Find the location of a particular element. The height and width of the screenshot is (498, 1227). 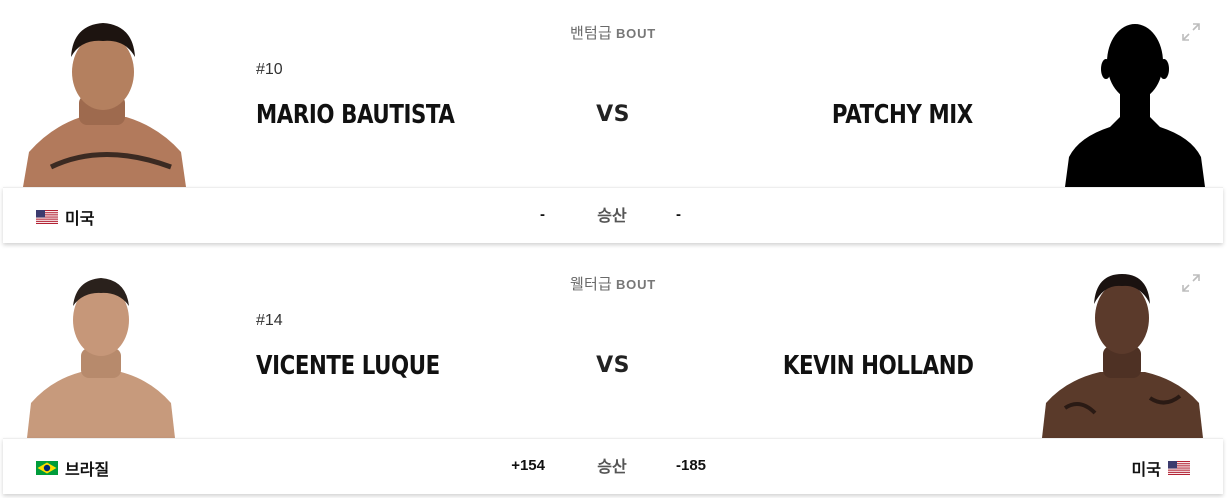

country-label: 미국 is located at coordinates (1146, 470).